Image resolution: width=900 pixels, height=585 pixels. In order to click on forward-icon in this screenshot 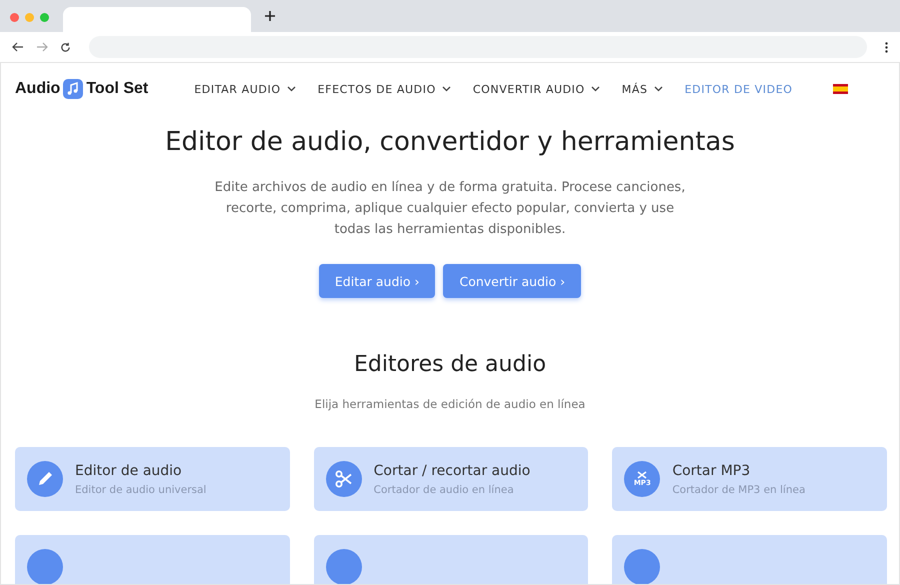, I will do `click(42, 47)`.